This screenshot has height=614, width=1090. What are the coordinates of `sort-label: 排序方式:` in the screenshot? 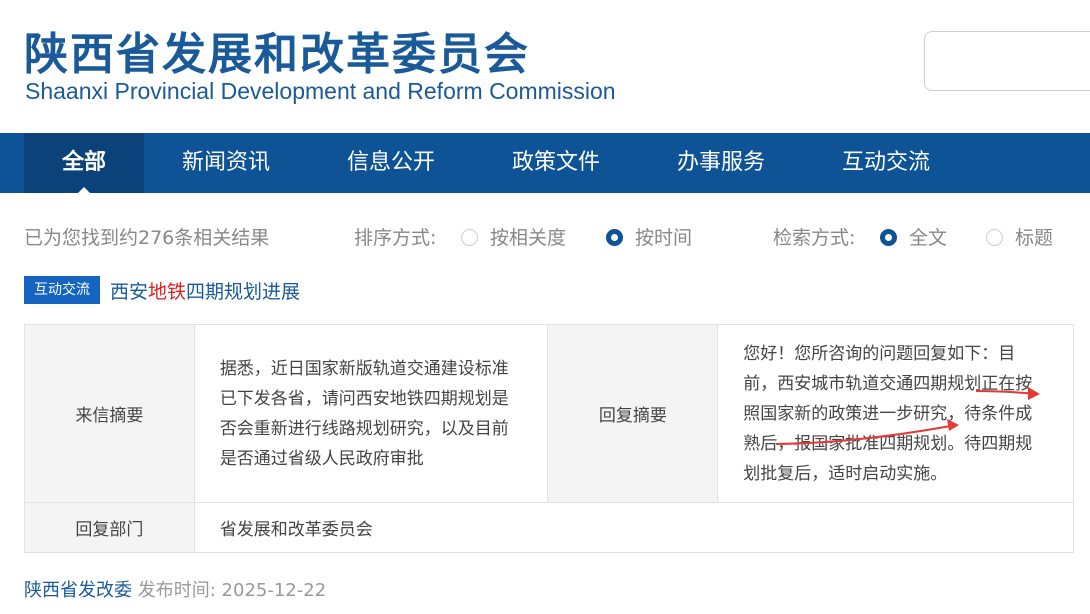 It's located at (395, 238).